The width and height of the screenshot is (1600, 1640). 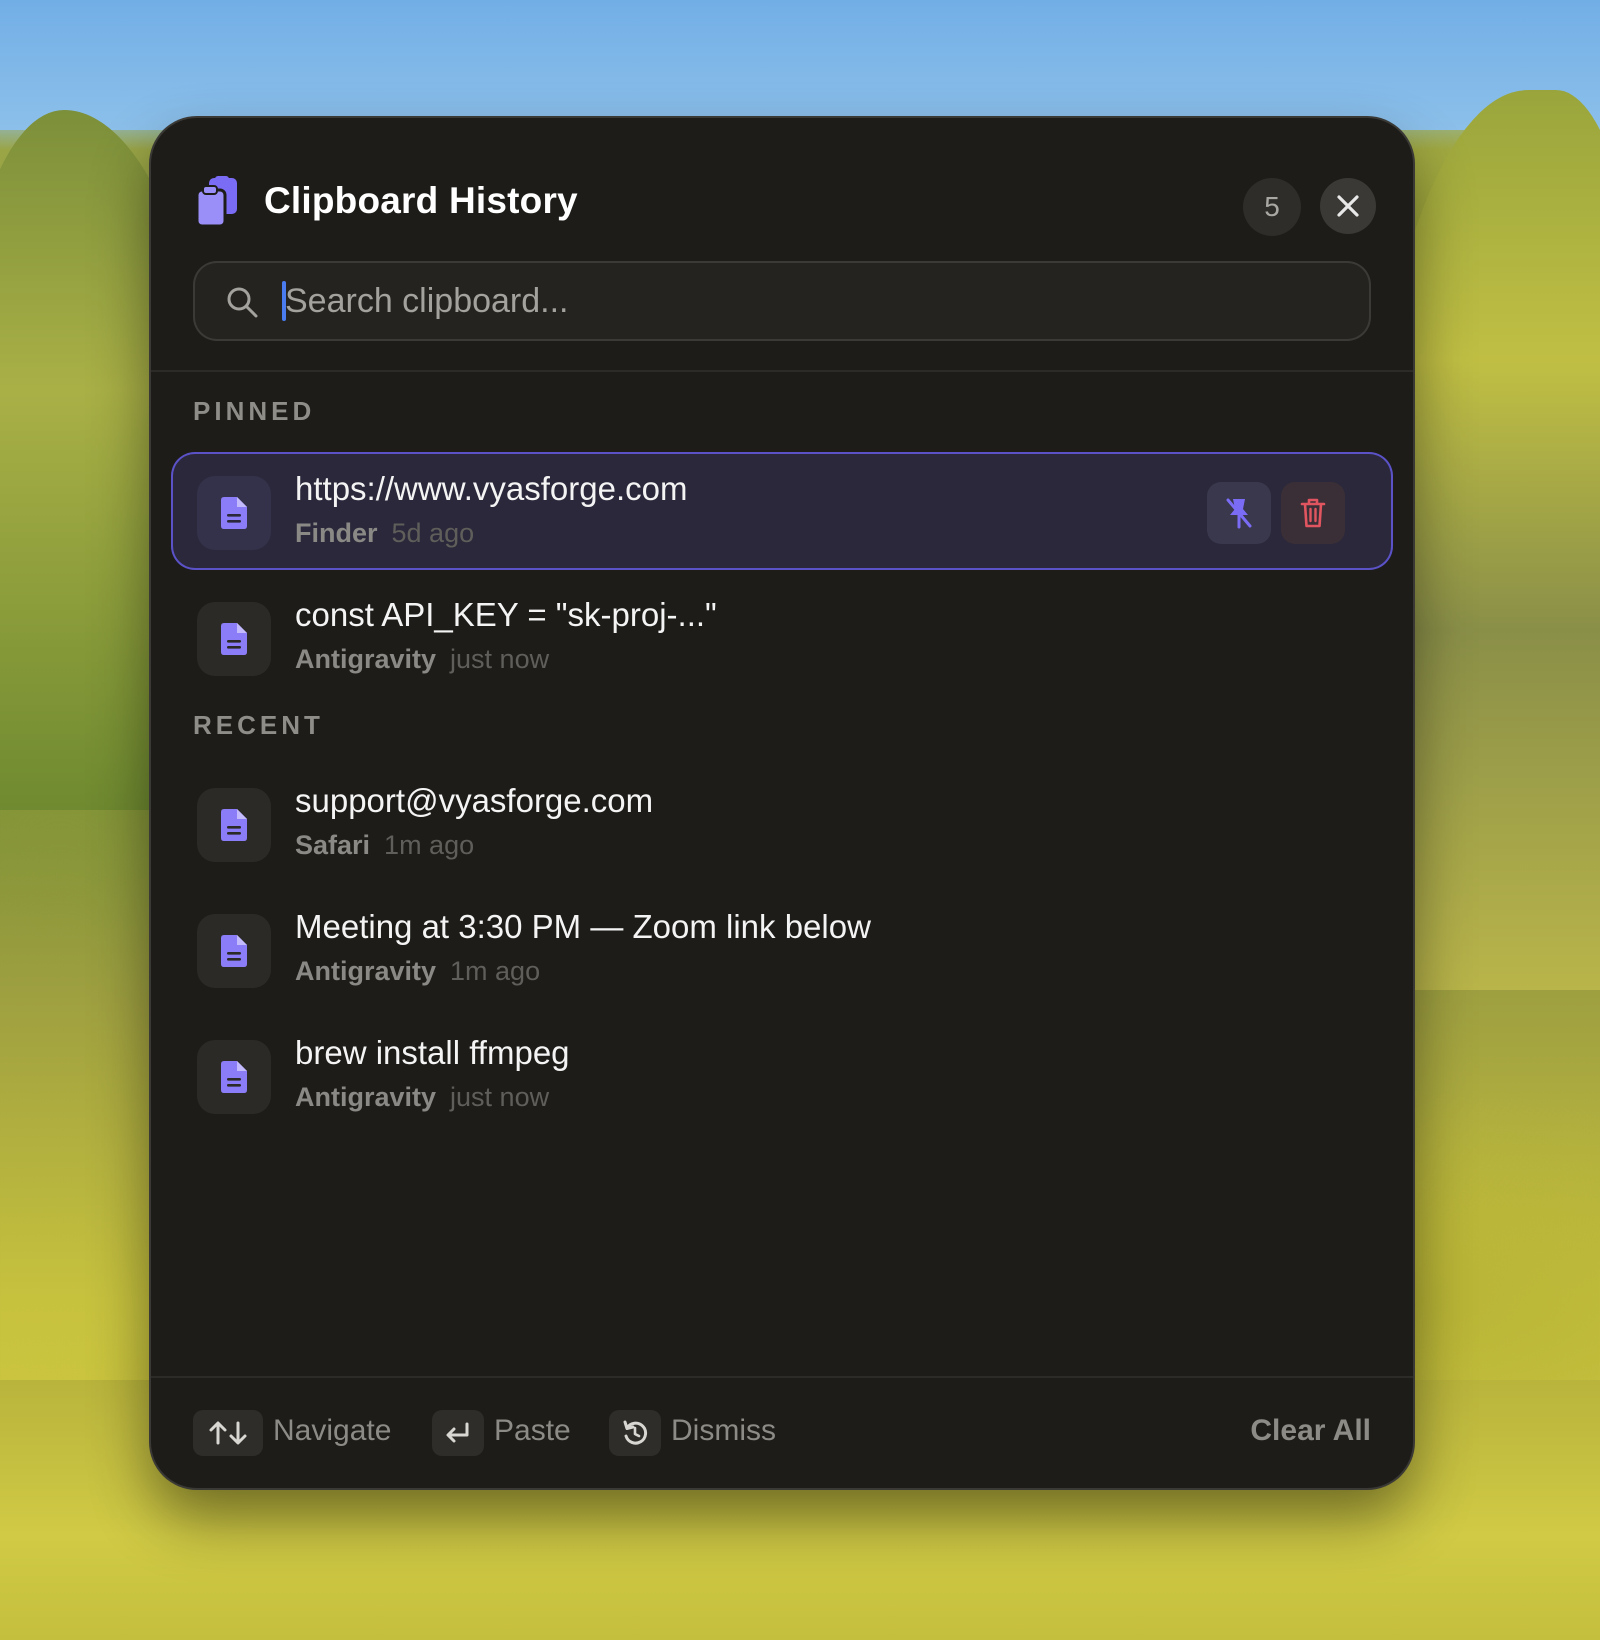 What do you see at coordinates (583, 926) in the screenshot?
I see `clip-item-text: Meeting at 3:30 PM — Zoom link below` at bounding box center [583, 926].